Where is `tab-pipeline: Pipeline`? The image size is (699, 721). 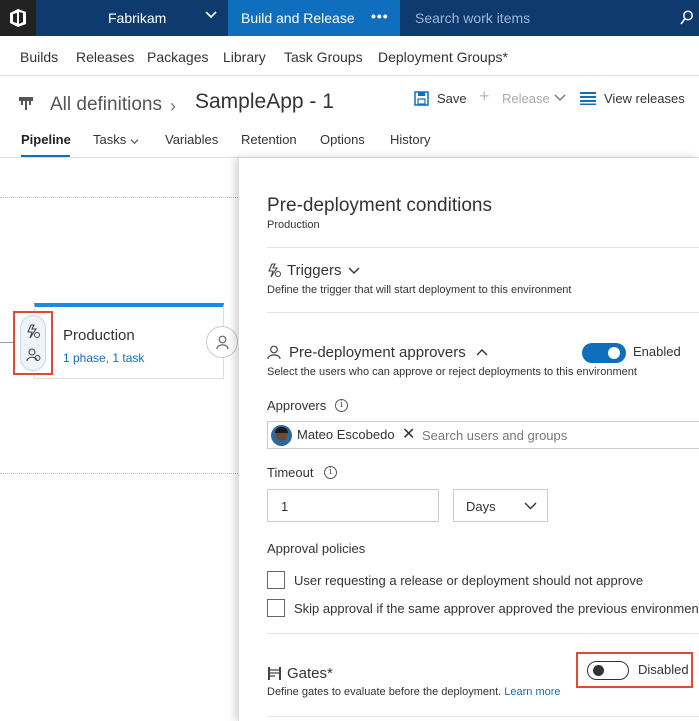
tab-pipeline: Pipeline is located at coordinates (46, 139).